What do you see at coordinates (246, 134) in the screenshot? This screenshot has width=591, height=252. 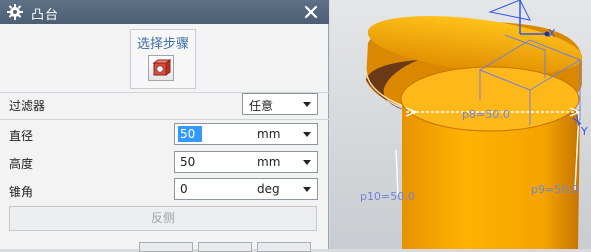 I see `diameter-field: mm` at bounding box center [246, 134].